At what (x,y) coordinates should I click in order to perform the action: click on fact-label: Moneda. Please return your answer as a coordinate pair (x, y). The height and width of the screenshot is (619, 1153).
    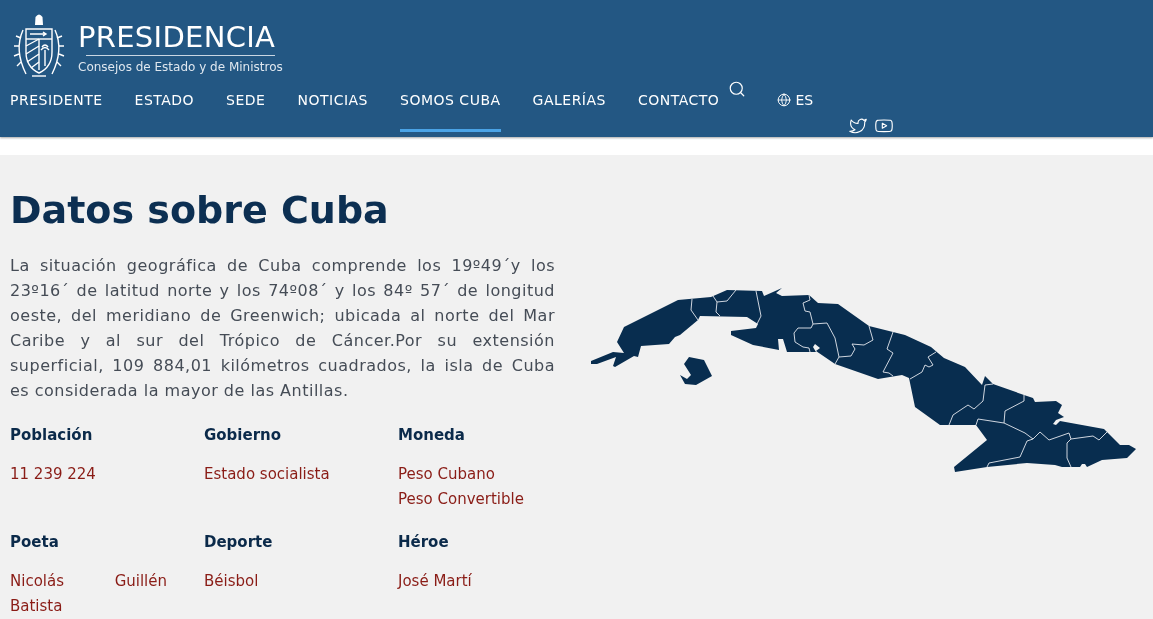
    Looking at the image, I should click on (432, 435).